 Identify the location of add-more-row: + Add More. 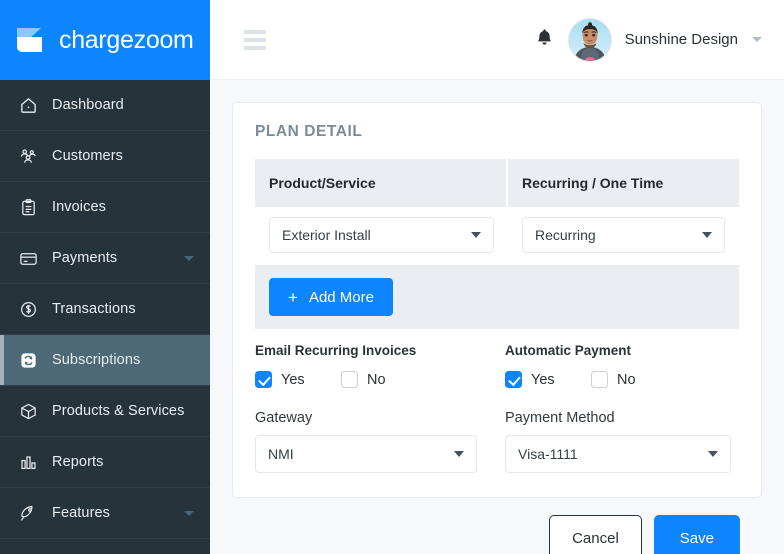
(497, 297).